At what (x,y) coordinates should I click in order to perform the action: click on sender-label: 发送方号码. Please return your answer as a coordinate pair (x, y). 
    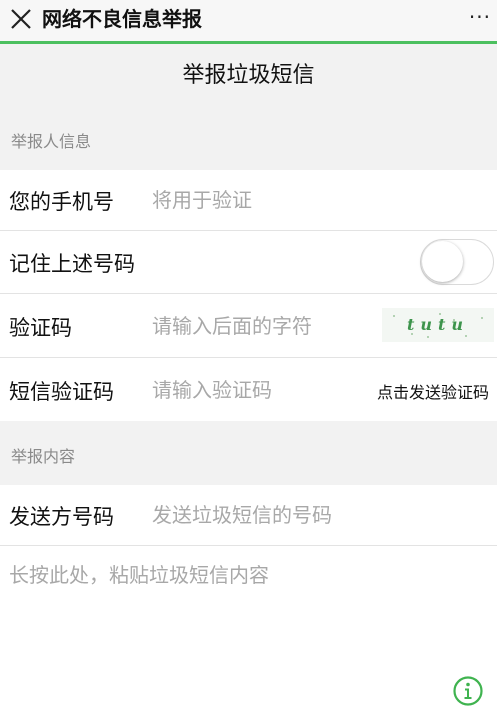
    Looking at the image, I should click on (61, 517).